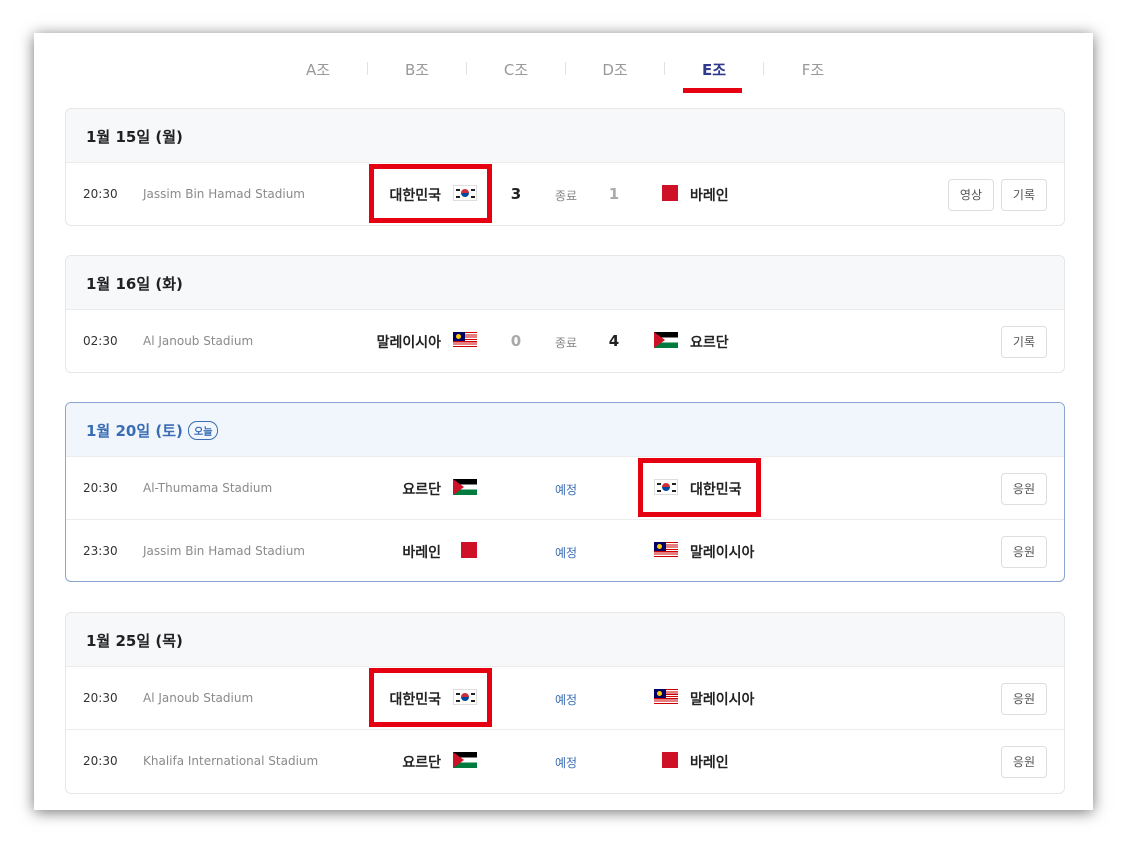 This screenshot has width=1127, height=845. Describe the element at coordinates (516, 194) in the screenshot. I see `home-score: 3` at that location.